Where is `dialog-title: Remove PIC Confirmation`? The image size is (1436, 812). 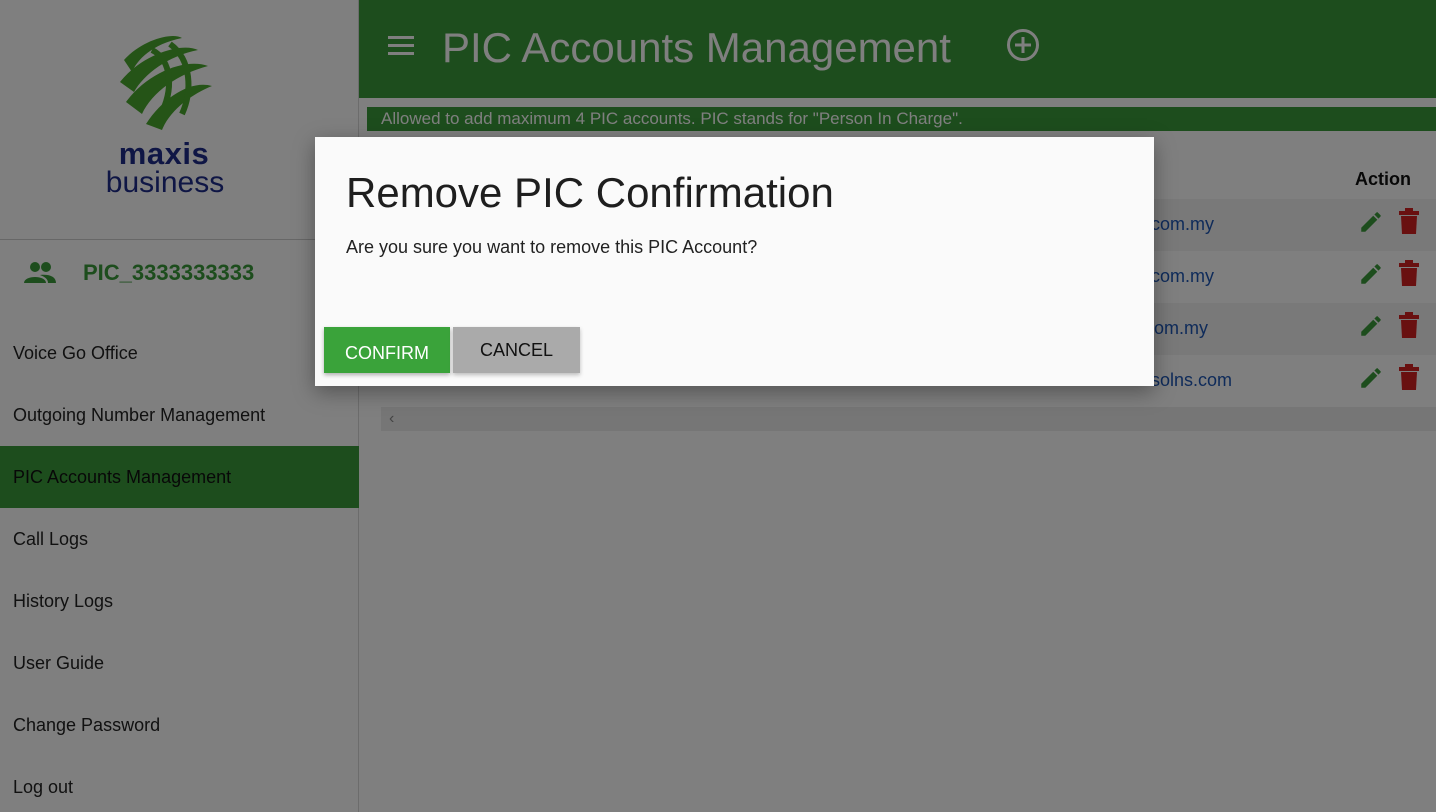 dialog-title: Remove PIC Confirmation is located at coordinates (590, 192).